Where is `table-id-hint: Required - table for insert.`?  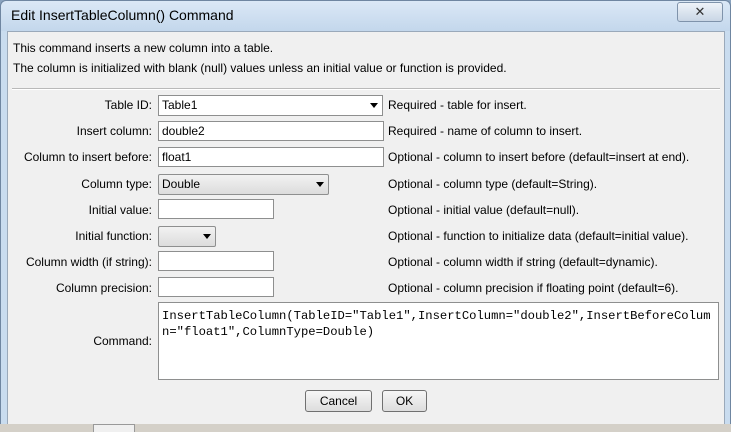 table-id-hint: Required - table for insert. is located at coordinates (457, 105).